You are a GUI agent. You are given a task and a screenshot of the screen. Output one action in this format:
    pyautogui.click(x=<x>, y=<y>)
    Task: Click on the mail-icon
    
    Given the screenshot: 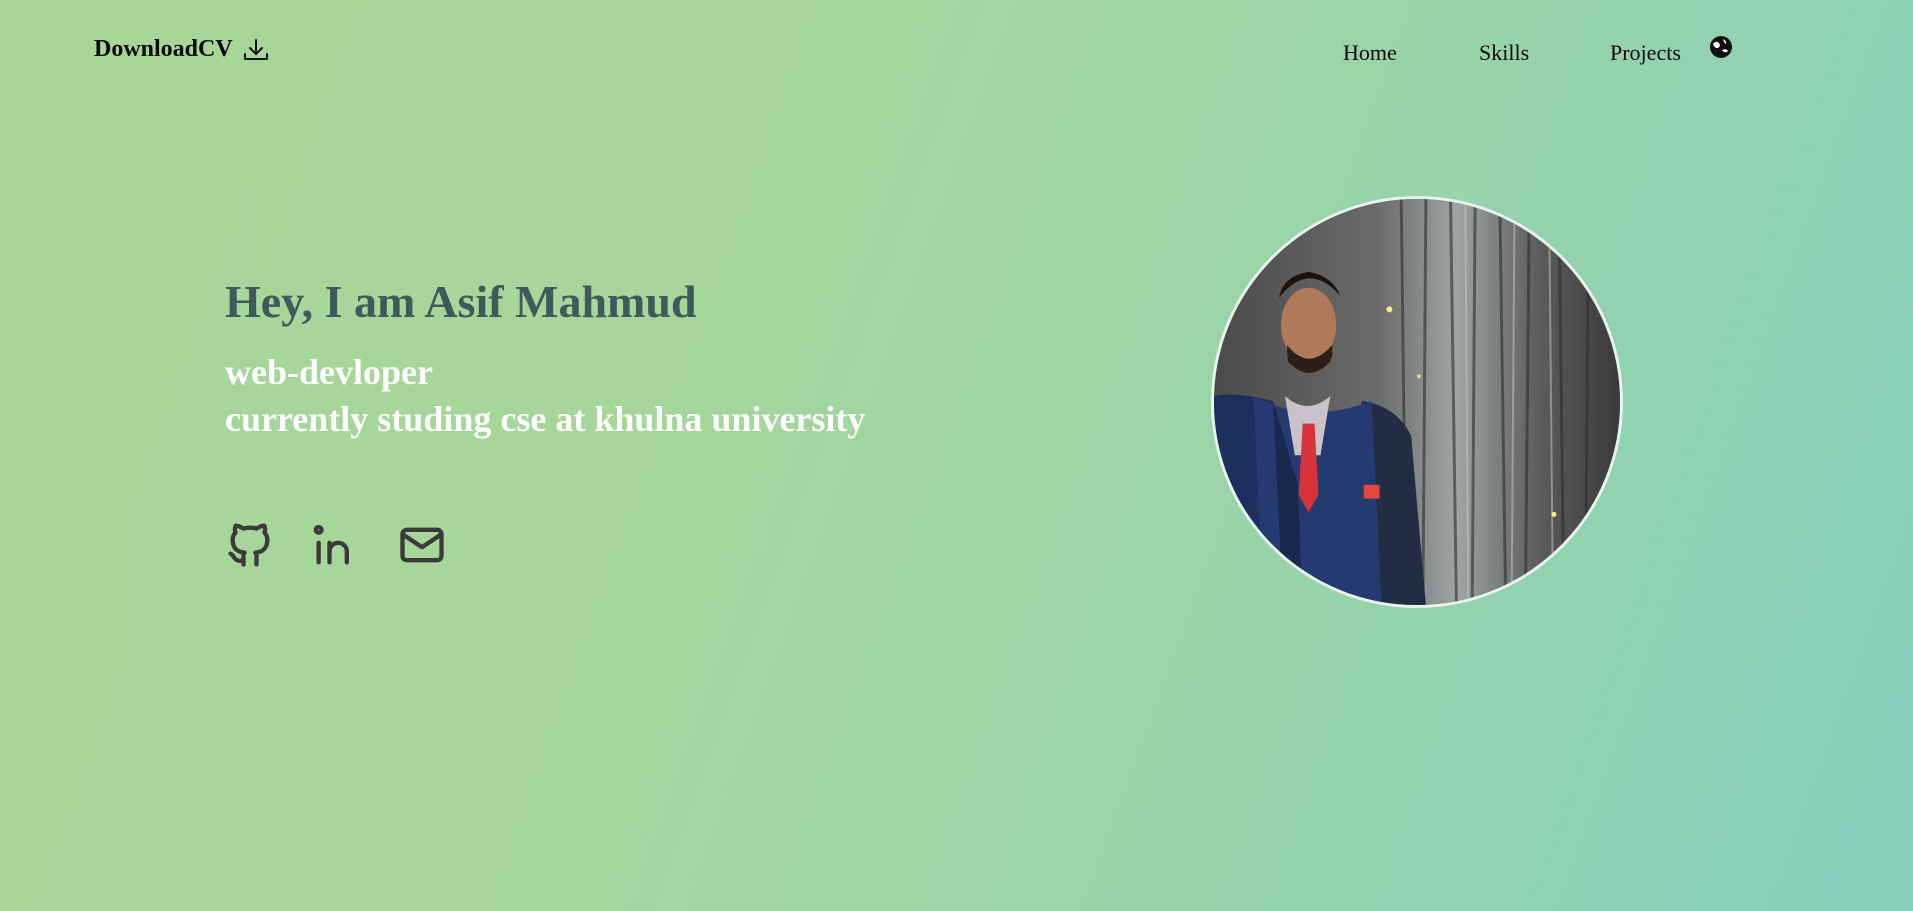 What is the action you would take?
    pyautogui.click(x=422, y=545)
    